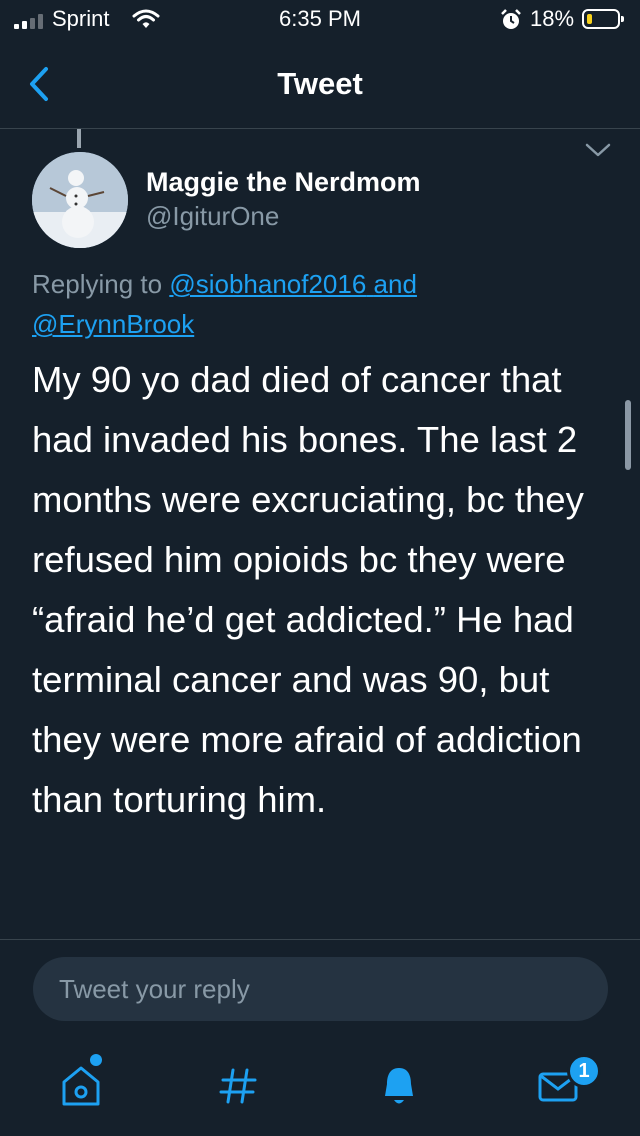 Image resolution: width=640 pixels, height=1136 pixels. I want to click on scrollbar, so click(628, 435).